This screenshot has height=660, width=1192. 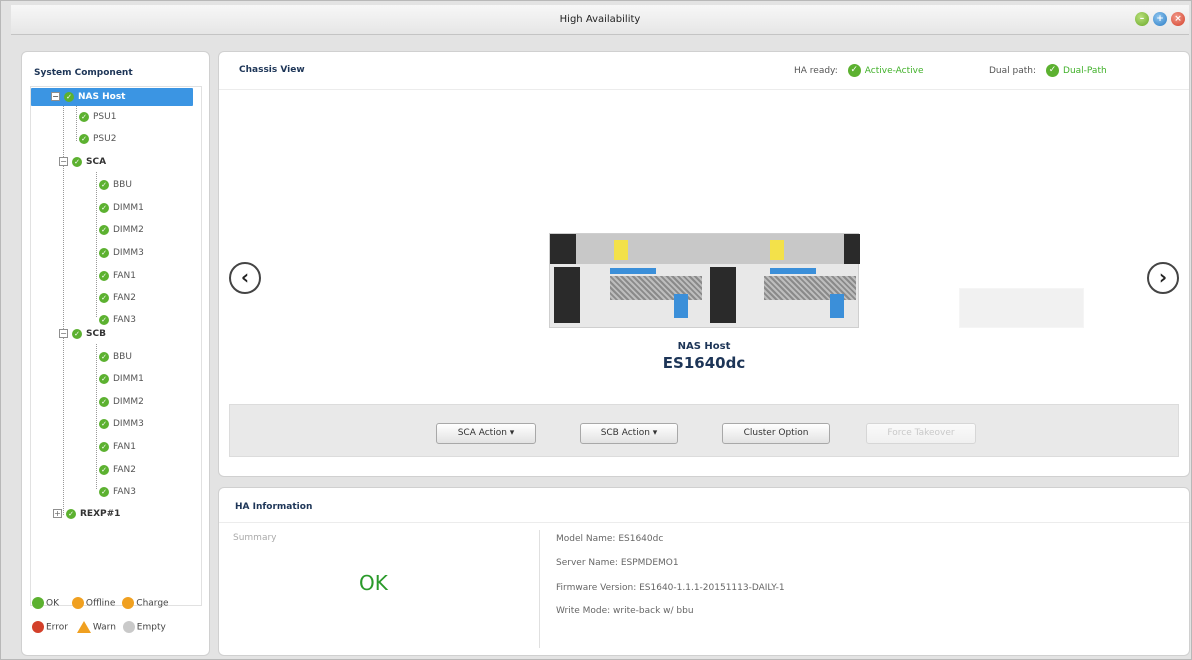 I want to click on sca-action-button: SCA Action ▾, so click(x=486, y=433).